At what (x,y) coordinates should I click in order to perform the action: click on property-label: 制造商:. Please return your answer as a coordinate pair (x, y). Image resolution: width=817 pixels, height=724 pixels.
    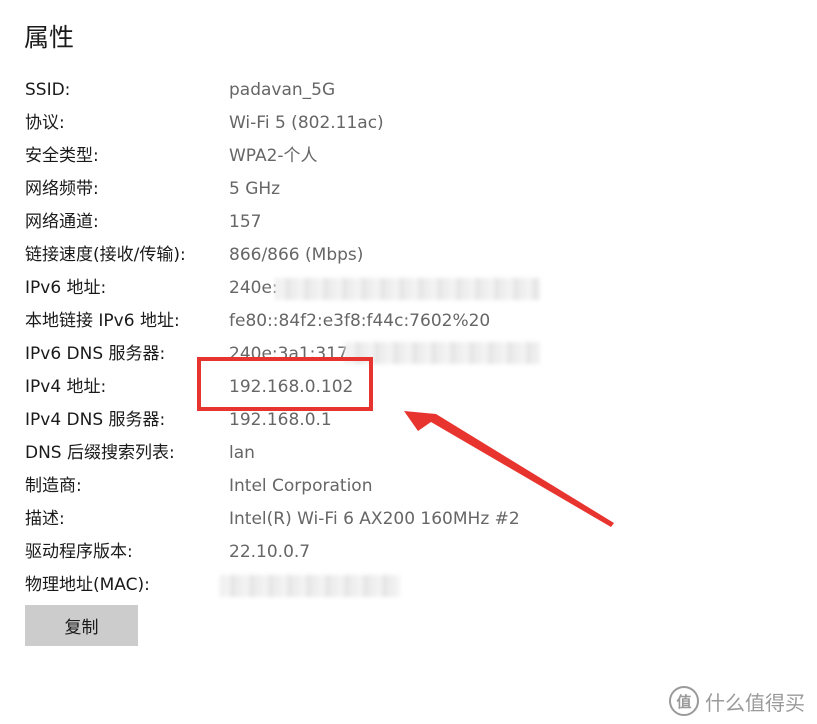
    Looking at the image, I should click on (53, 486).